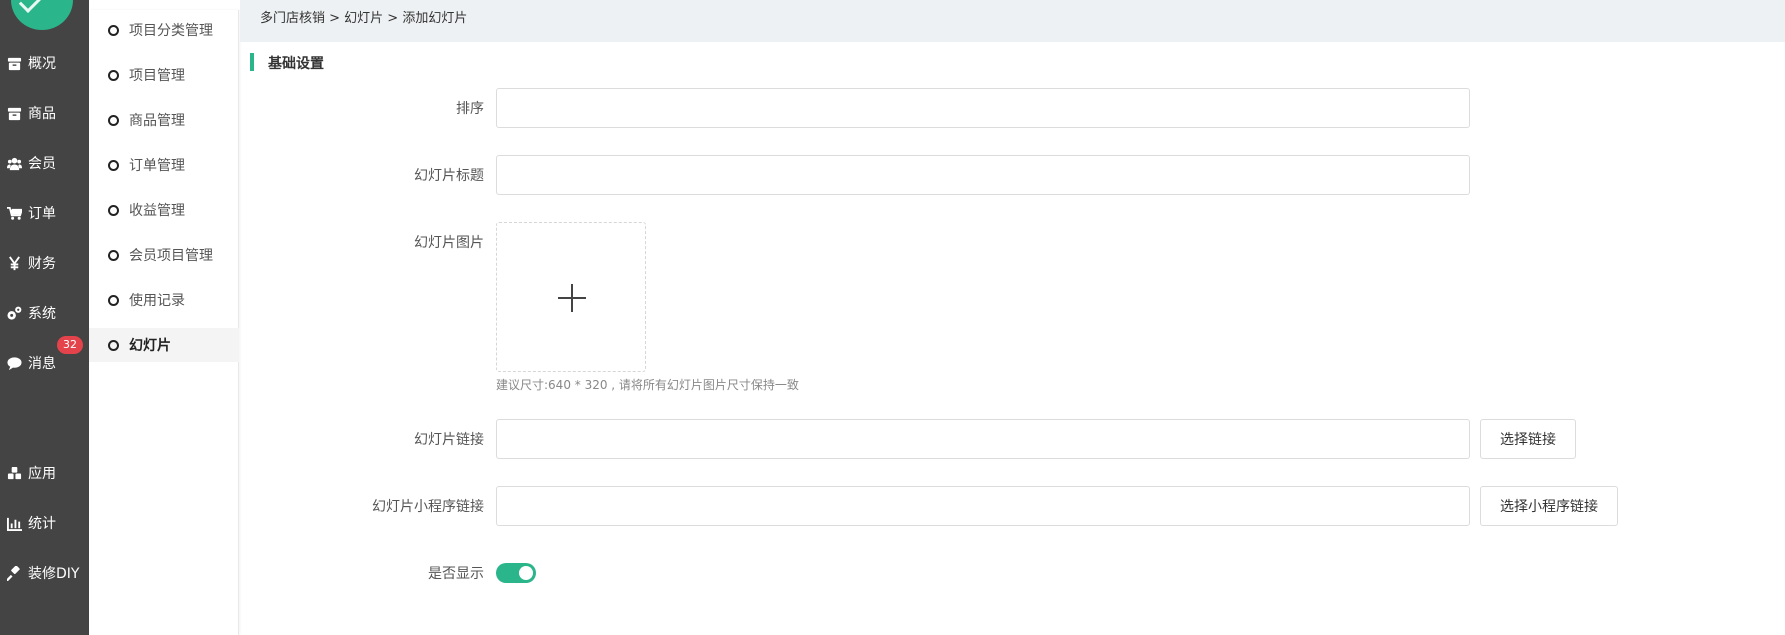  I want to click on nav-item-system: 系统, so click(44, 313).